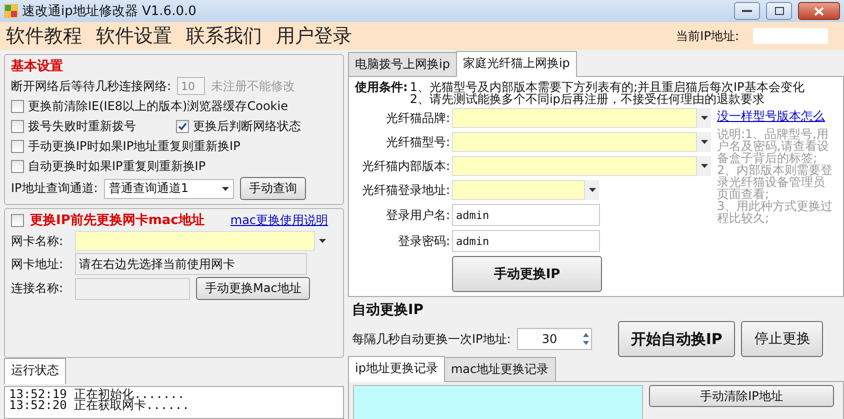 The height and width of the screenshot is (419, 844). What do you see at coordinates (314, 36) in the screenshot?
I see `menu-item: 用户登录` at bounding box center [314, 36].